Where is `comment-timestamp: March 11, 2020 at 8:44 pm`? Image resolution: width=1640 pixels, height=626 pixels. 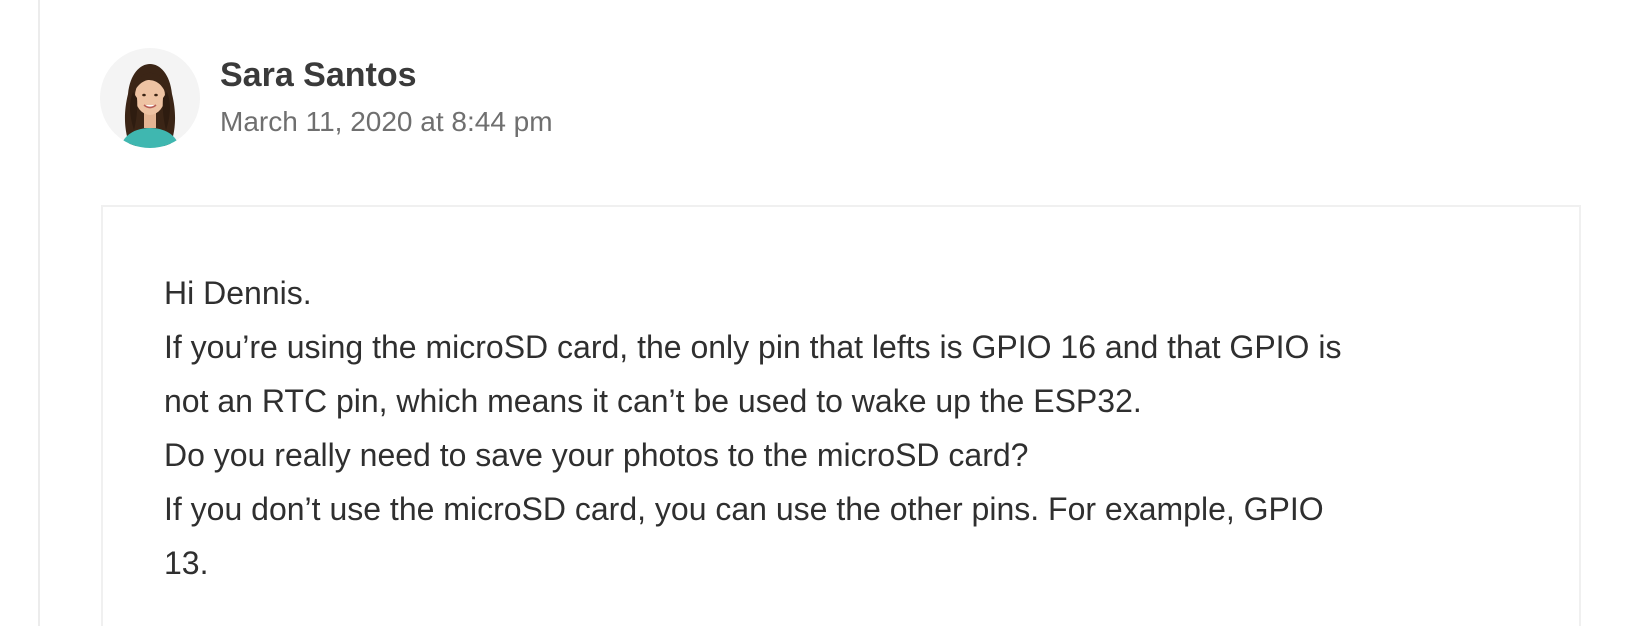
comment-timestamp: March 11, 2020 at 8:44 pm is located at coordinates (386, 122).